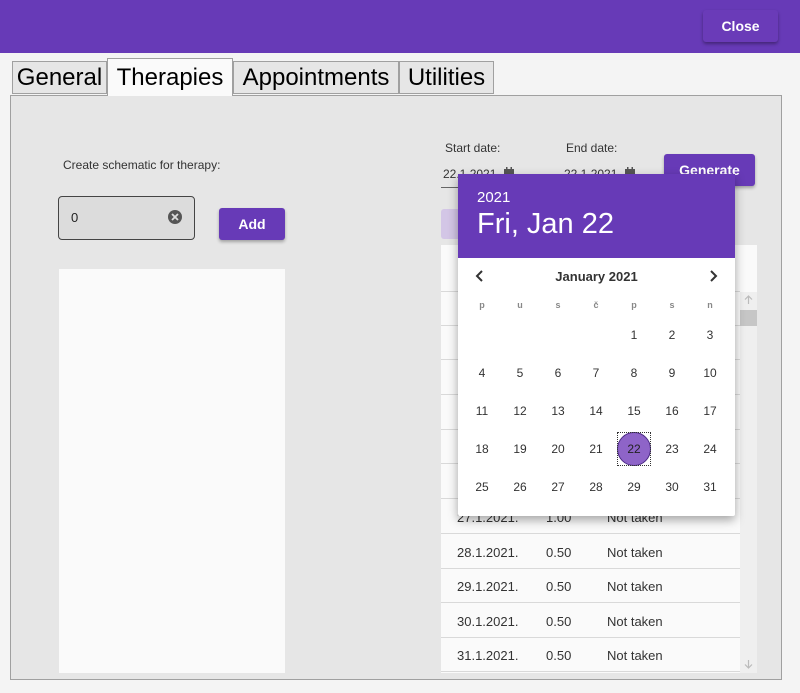  I want to click on tab-utilities: Utilities, so click(446, 77).